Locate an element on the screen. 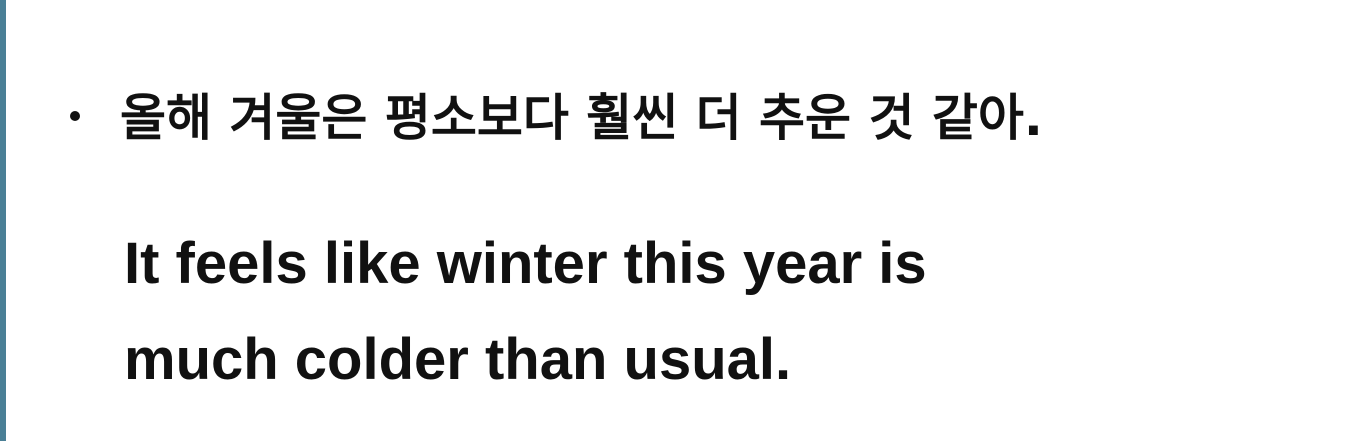 This screenshot has width=1358, height=441. english-line-2: much colder than usual. is located at coordinates (458, 359).